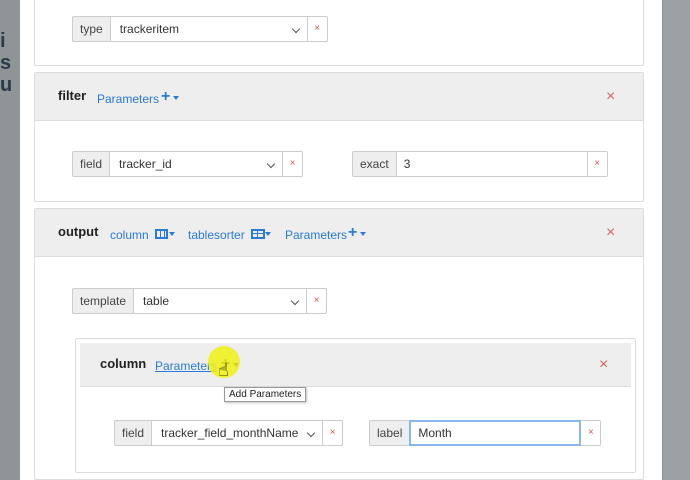 The image size is (690, 480). What do you see at coordinates (293, 164) in the screenshot?
I see `filter-field-delete-button: ×` at bounding box center [293, 164].